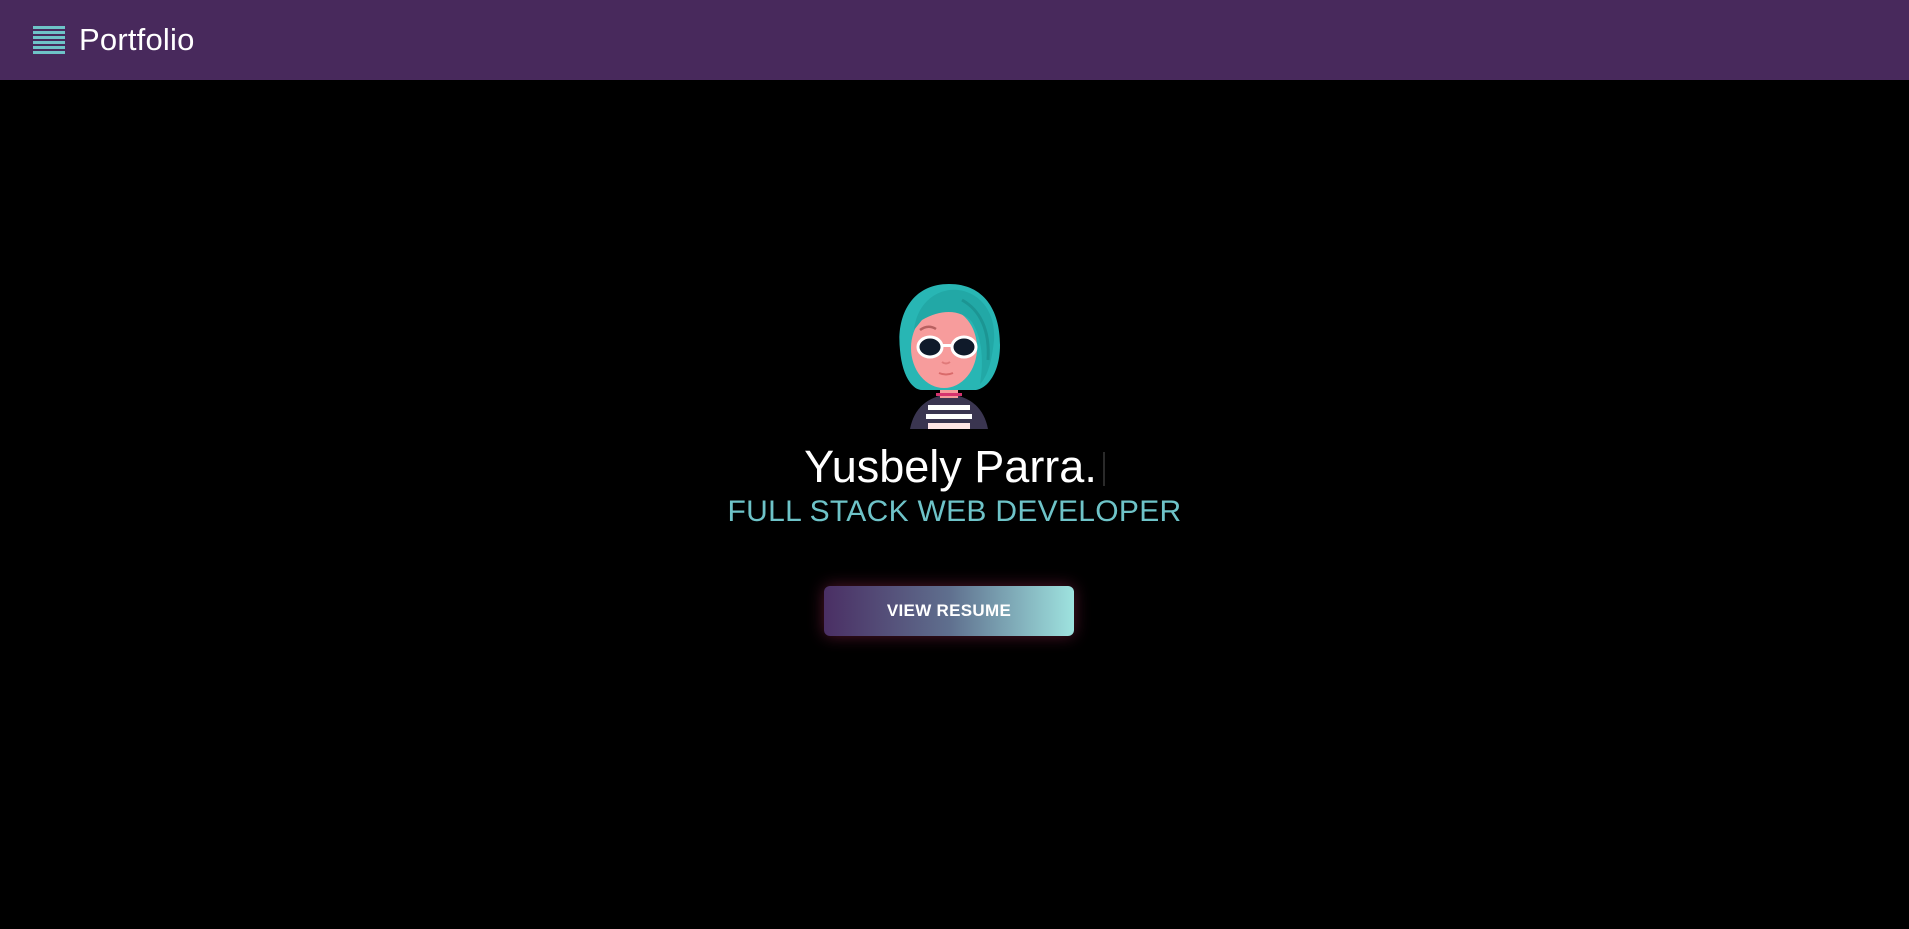 The height and width of the screenshot is (929, 1909). Describe the element at coordinates (49, 40) in the screenshot. I see `hamburger-menu-icon` at that location.